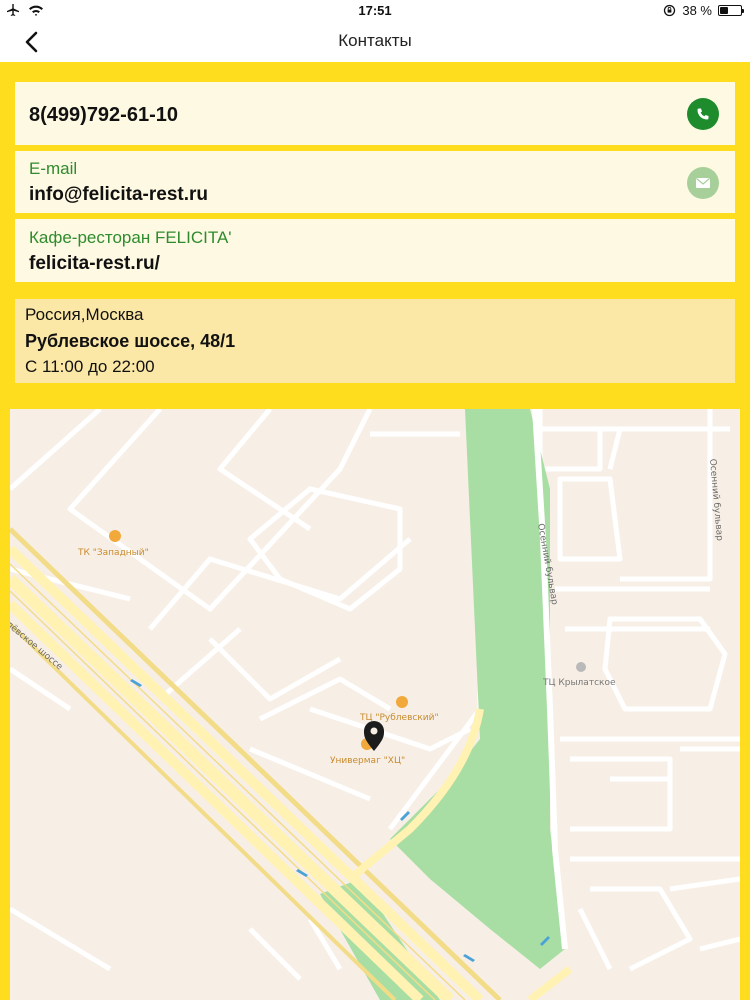  Describe the element at coordinates (130, 341) in the screenshot. I see `address-street: Рублевское шоссе, 48/1` at that location.